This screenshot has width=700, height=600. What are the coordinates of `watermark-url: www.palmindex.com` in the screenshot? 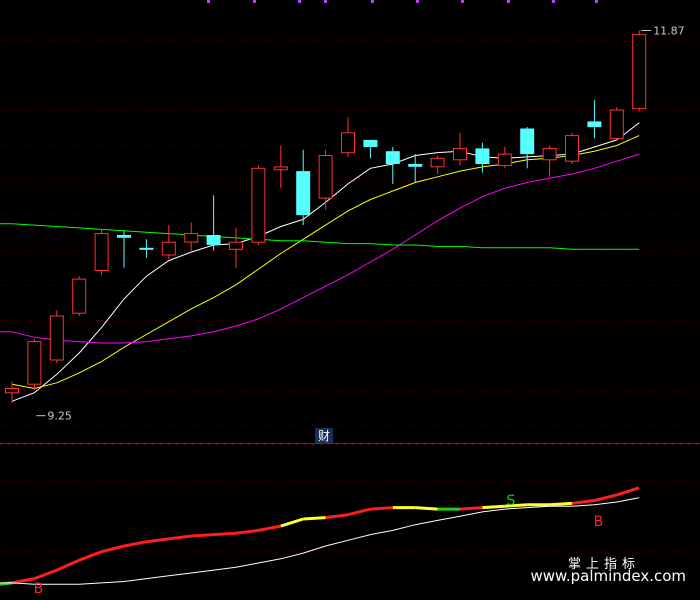 It's located at (608, 576).